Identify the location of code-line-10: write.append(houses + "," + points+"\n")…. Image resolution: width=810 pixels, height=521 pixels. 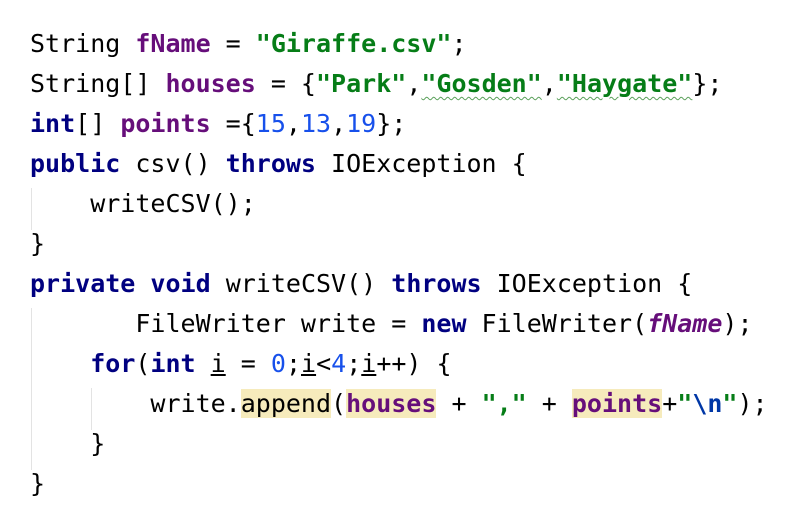
(399, 404).